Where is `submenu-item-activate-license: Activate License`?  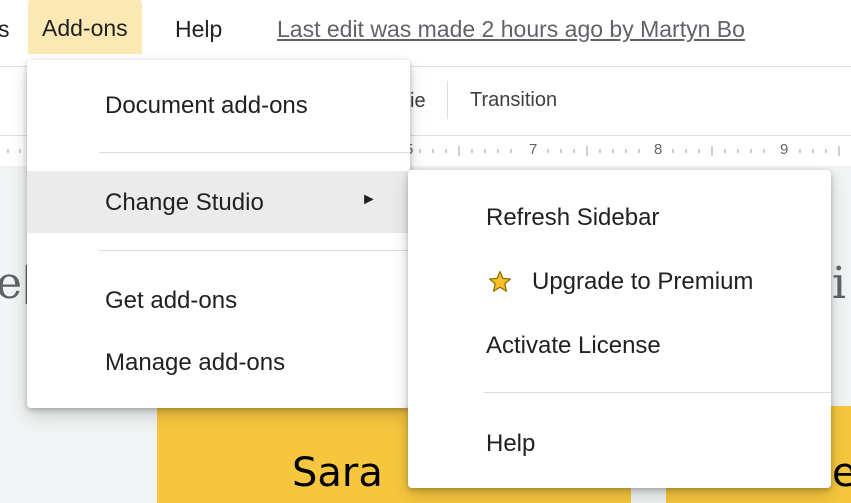
submenu-item-activate-license: Activate License is located at coordinates (619, 345).